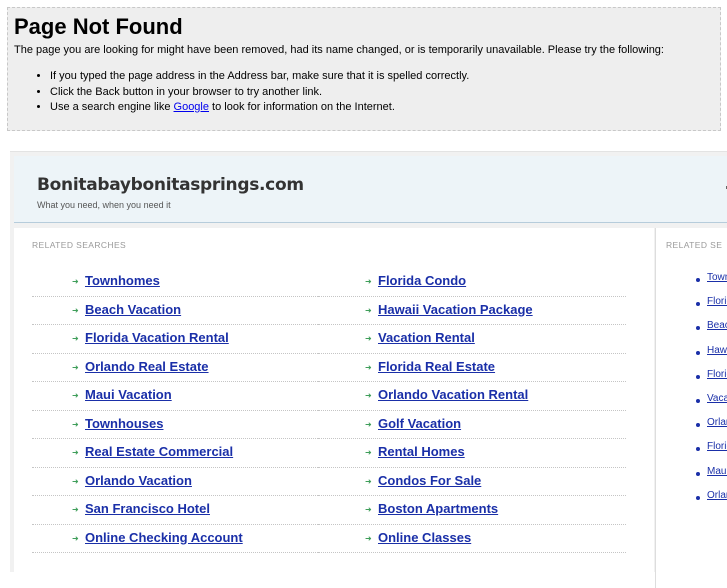  What do you see at coordinates (122, 280) in the screenshot?
I see `related-link: Townhomes` at bounding box center [122, 280].